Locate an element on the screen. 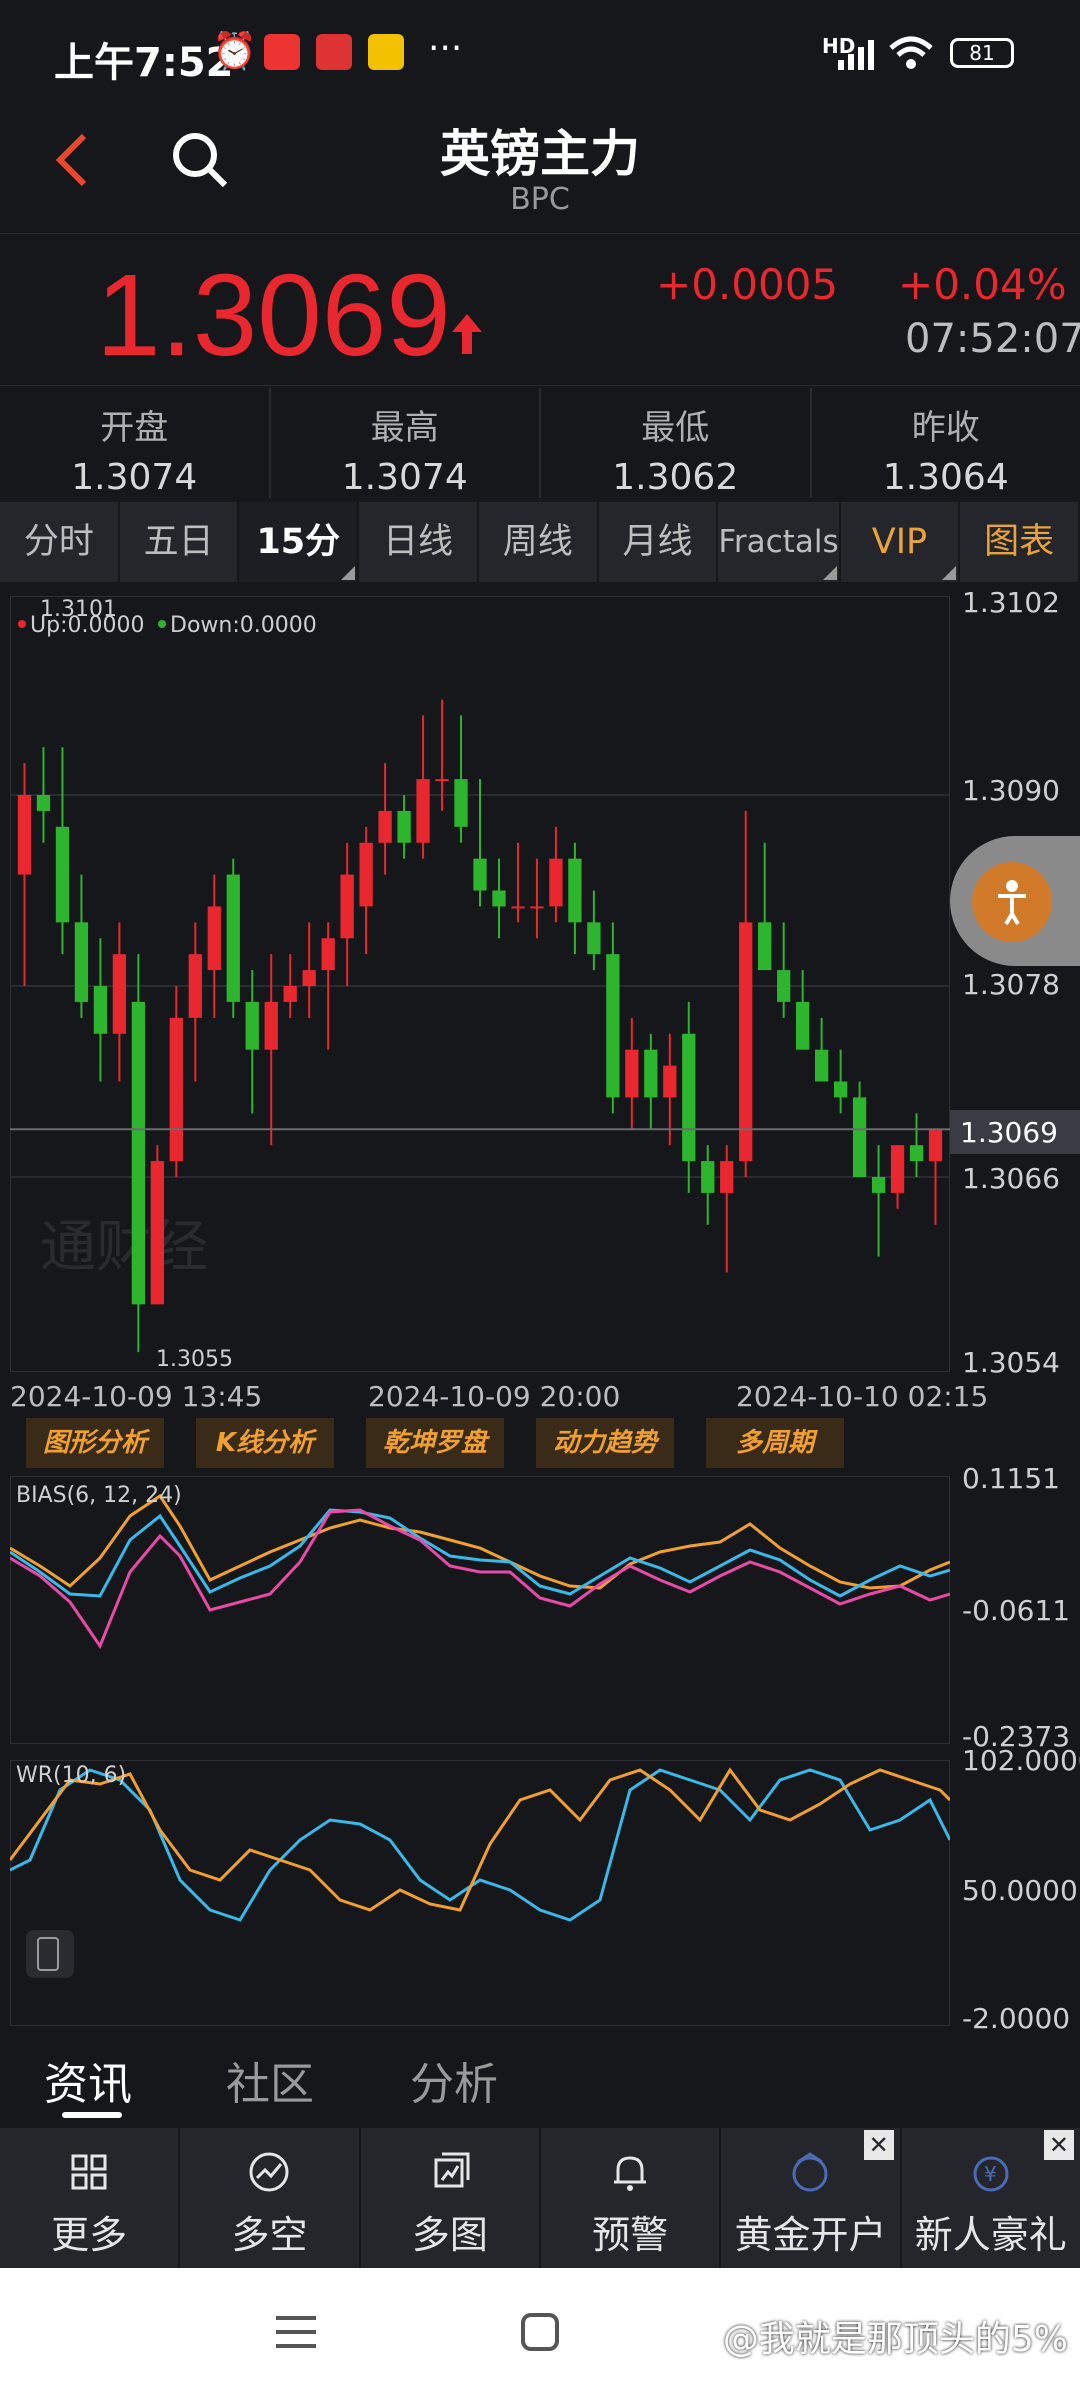 This screenshot has width=1080, height=2400. wr-indicator-chart: WR(10, 6) is located at coordinates (480, 1893).